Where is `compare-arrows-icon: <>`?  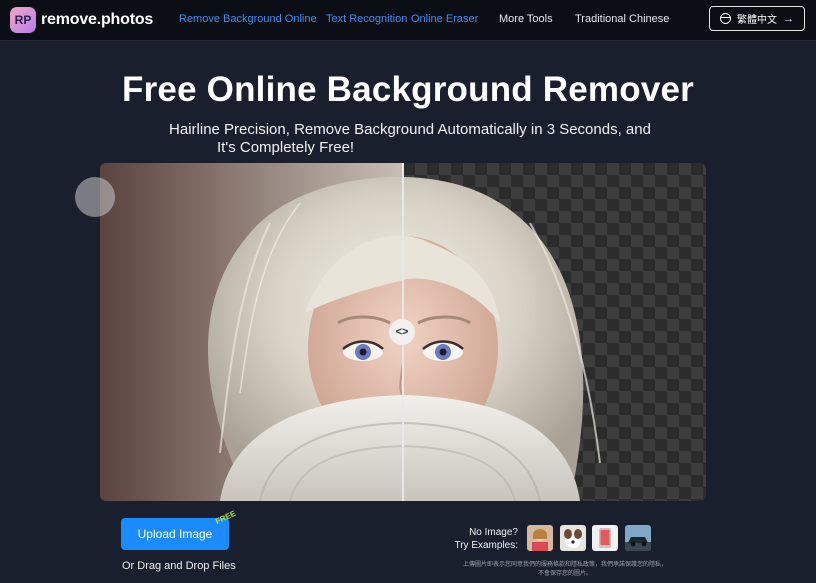 compare-arrows-icon: <> is located at coordinates (402, 332).